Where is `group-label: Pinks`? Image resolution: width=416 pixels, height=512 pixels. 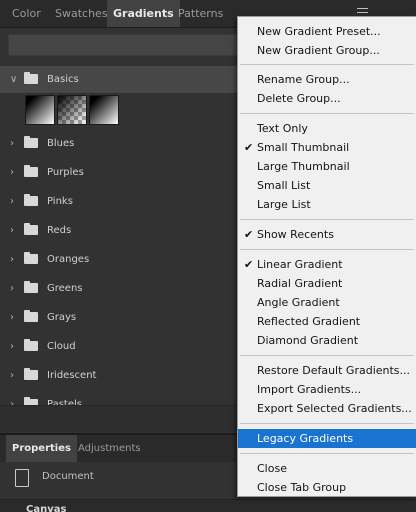
group-label: Pinks is located at coordinates (60, 201).